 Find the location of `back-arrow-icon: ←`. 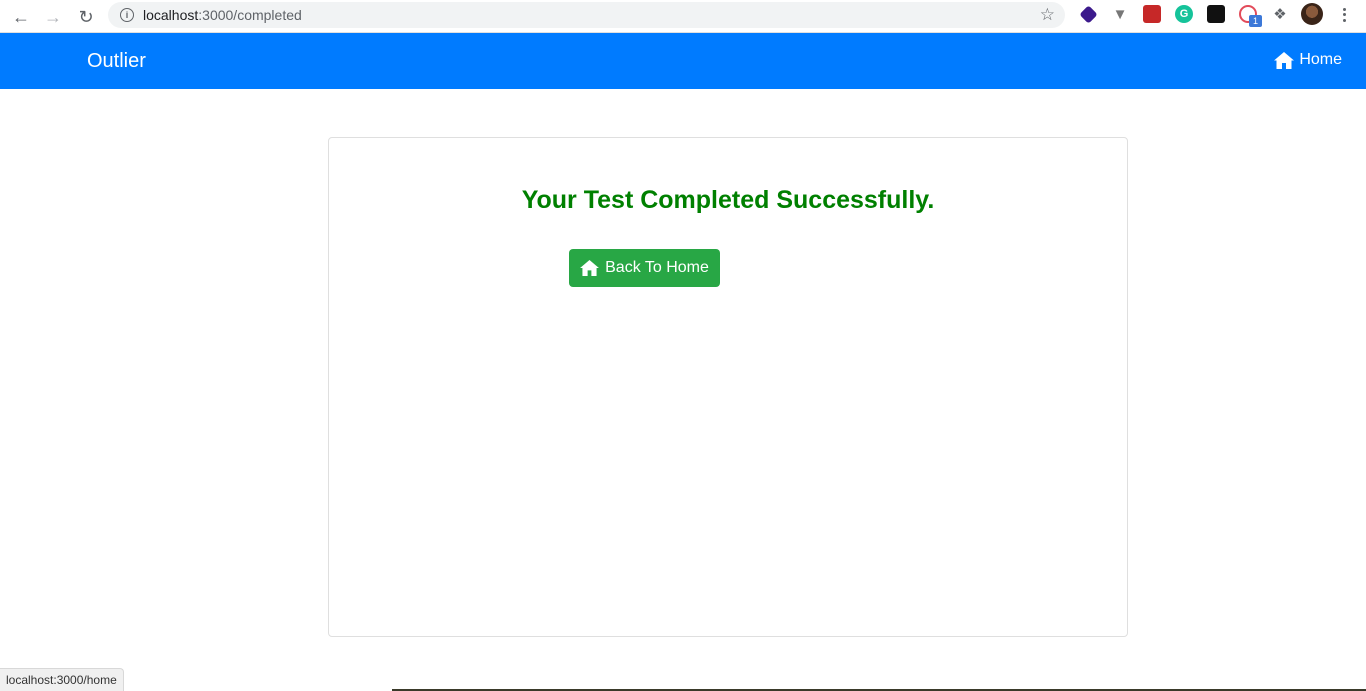

back-arrow-icon: ← is located at coordinates (21, 17).